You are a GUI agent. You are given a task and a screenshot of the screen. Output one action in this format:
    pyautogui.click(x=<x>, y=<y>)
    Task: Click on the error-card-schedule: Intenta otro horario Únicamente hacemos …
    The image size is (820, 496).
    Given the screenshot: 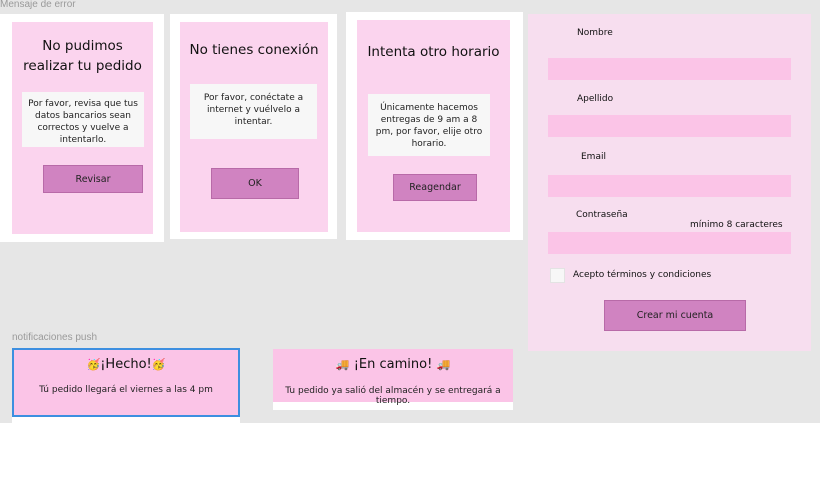 What is the action you would take?
    pyautogui.click(x=433, y=126)
    